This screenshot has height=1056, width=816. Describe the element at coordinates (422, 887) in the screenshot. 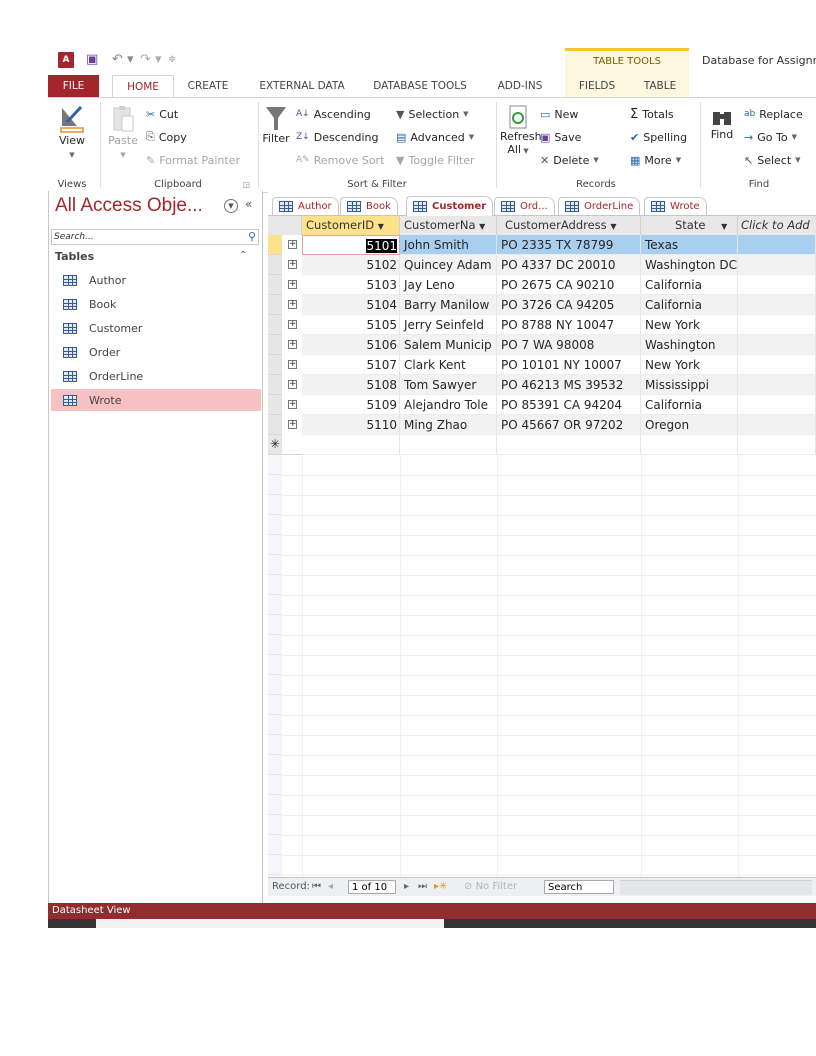

I see `last-record-icon: ⏭` at that location.